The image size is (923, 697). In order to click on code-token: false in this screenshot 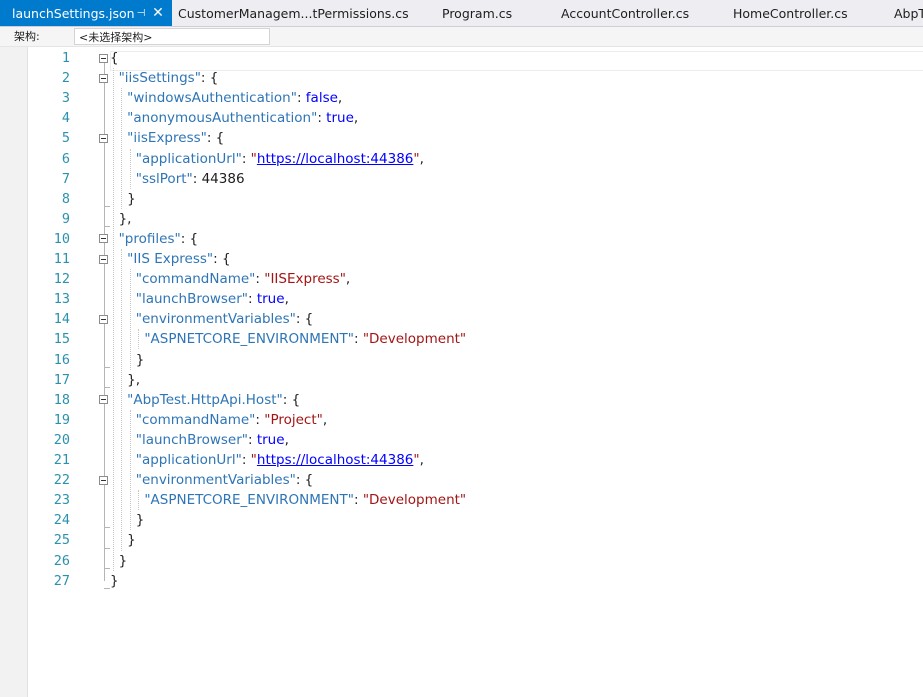, I will do `click(321, 98)`.